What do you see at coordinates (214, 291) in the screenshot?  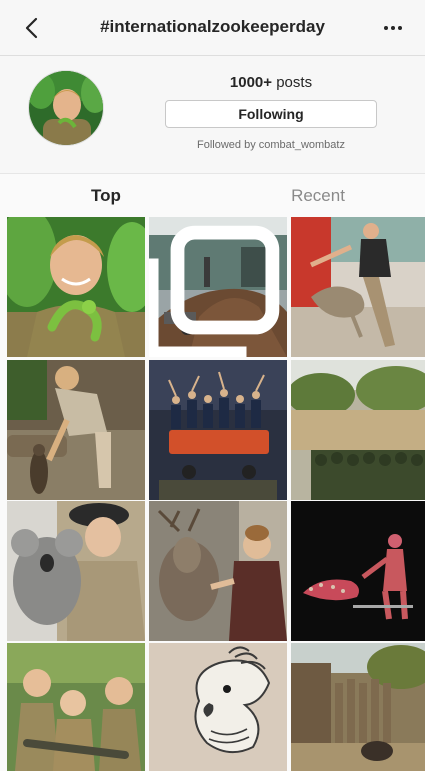 I see `multiple-photos-icon` at bounding box center [214, 291].